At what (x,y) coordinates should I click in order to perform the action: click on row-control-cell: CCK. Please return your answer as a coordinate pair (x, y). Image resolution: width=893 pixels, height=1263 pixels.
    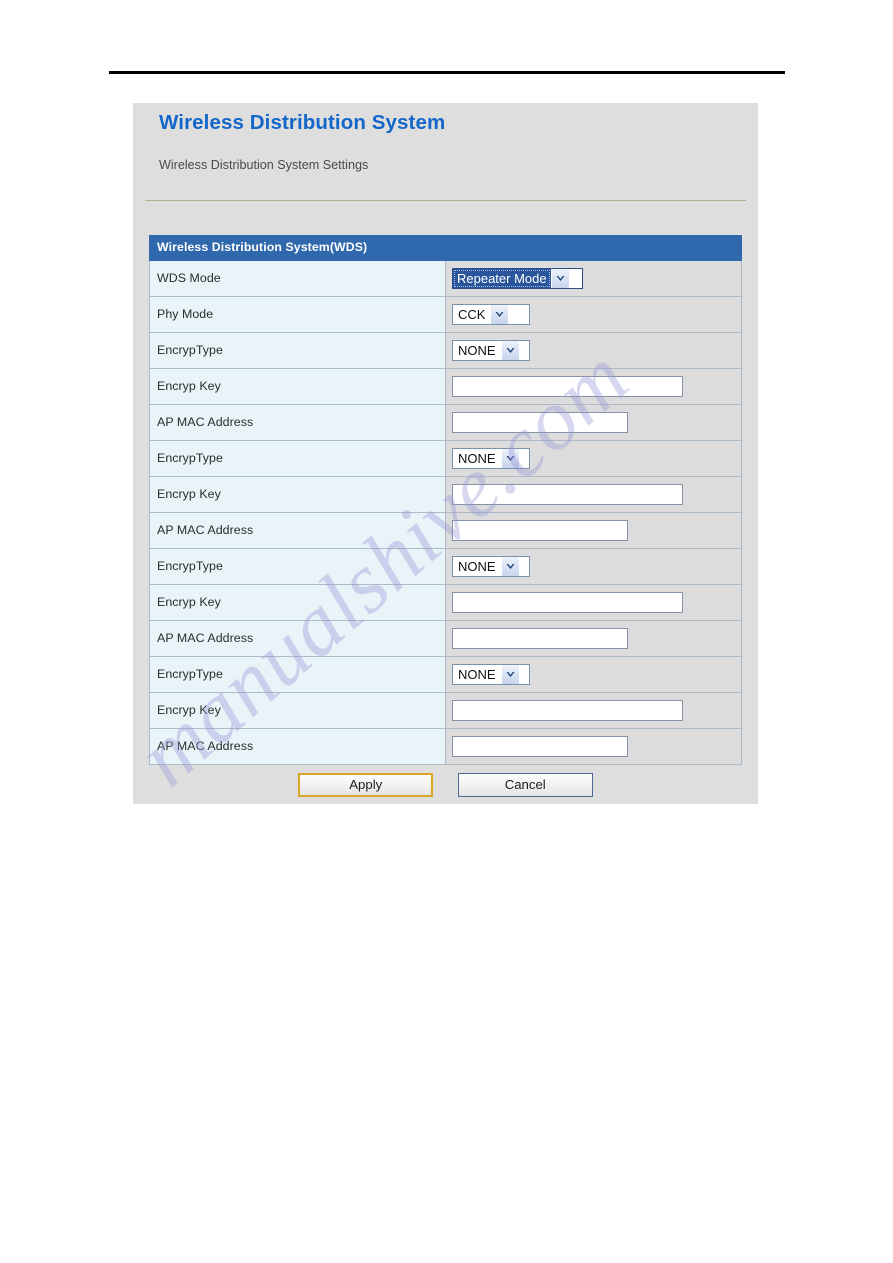
    Looking at the image, I should click on (593, 314).